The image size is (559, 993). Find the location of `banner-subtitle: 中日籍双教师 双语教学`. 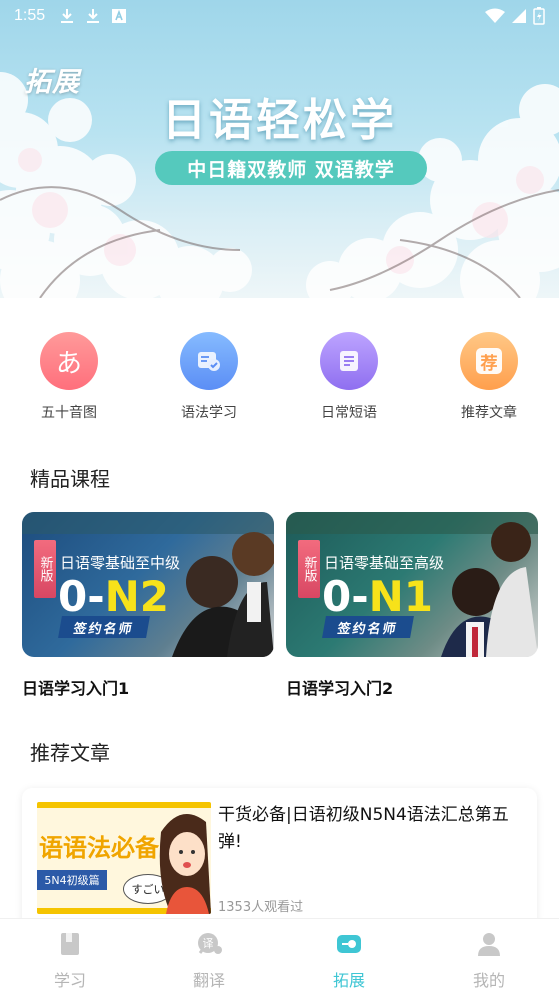

banner-subtitle: 中日籍双教师 双语教学 is located at coordinates (291, 168).